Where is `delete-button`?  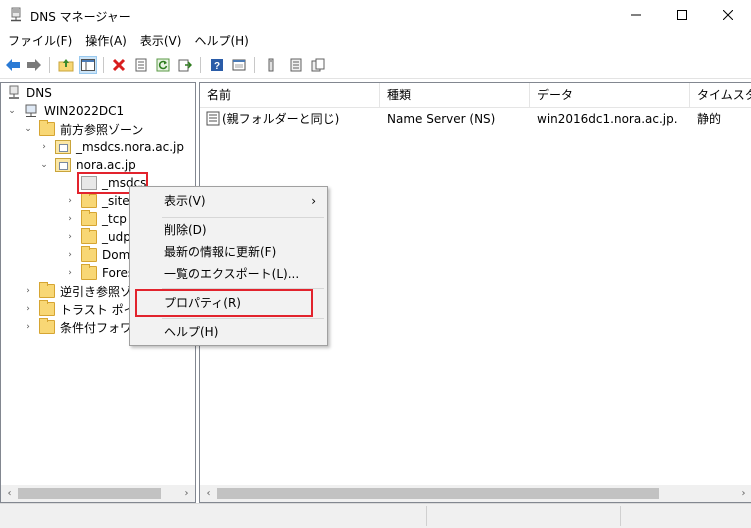
delete-button is located at coordinates (119, 65).